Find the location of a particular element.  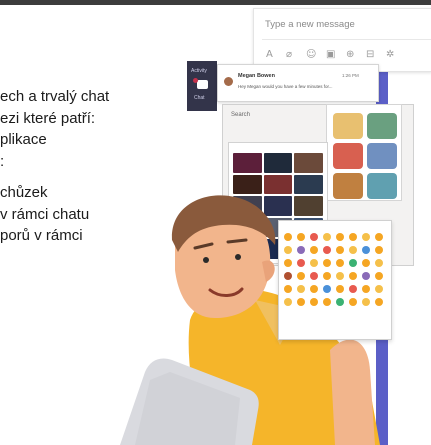

eye-right is located at coordinates (238, 257).